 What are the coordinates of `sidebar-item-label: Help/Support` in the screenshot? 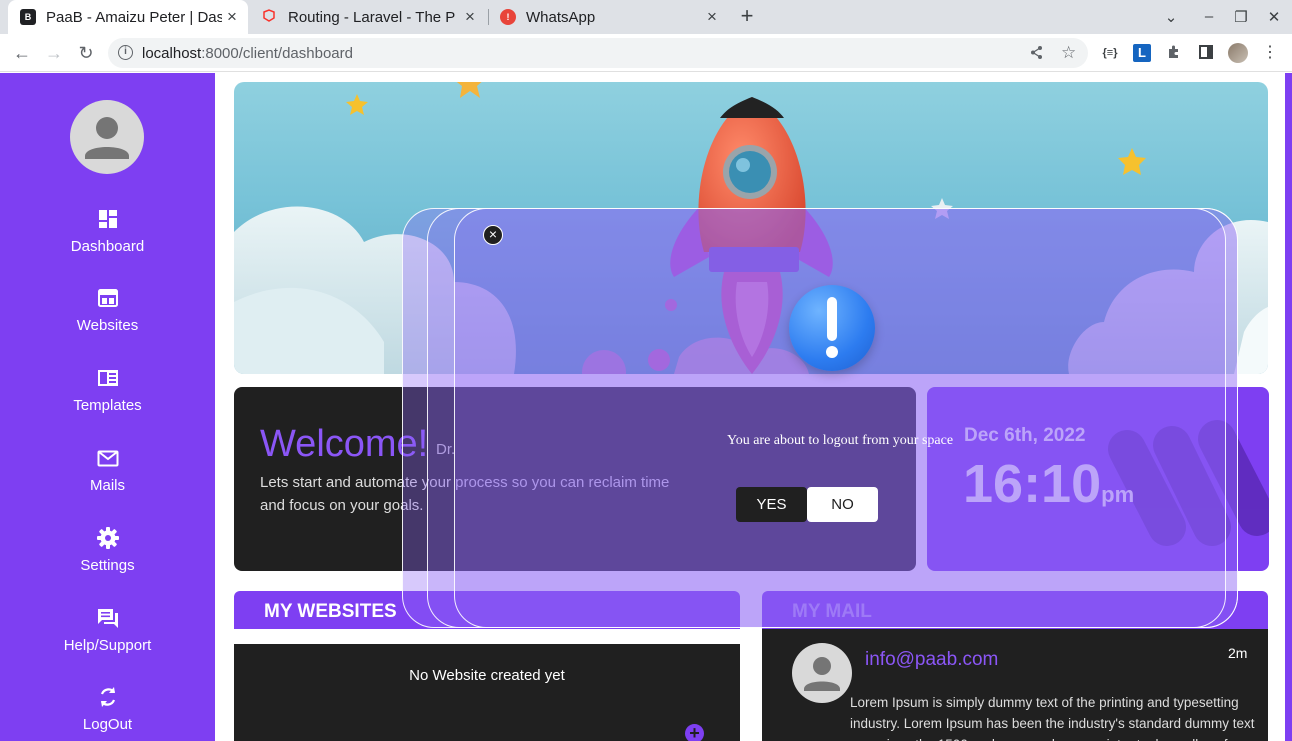 It's located at (107, 645).